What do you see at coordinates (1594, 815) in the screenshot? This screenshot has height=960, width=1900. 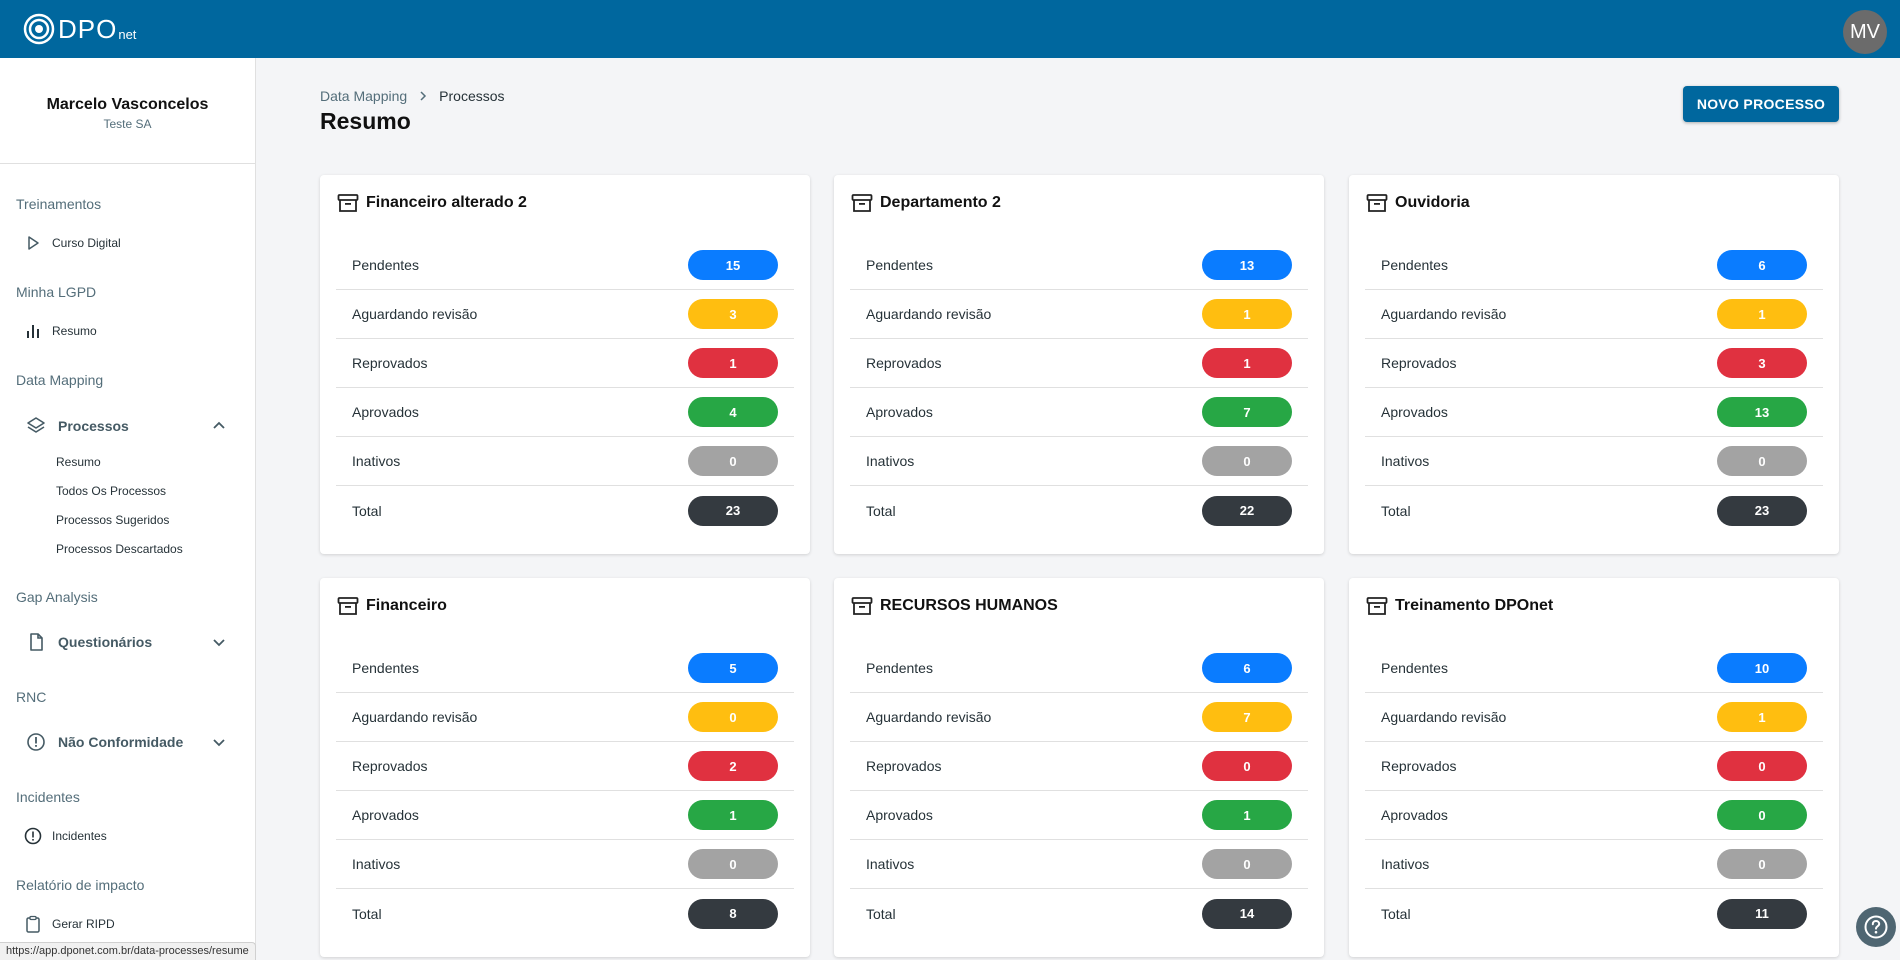 I see `row-aprovados: Aprovados 0` at bounding box center [1594, 815].